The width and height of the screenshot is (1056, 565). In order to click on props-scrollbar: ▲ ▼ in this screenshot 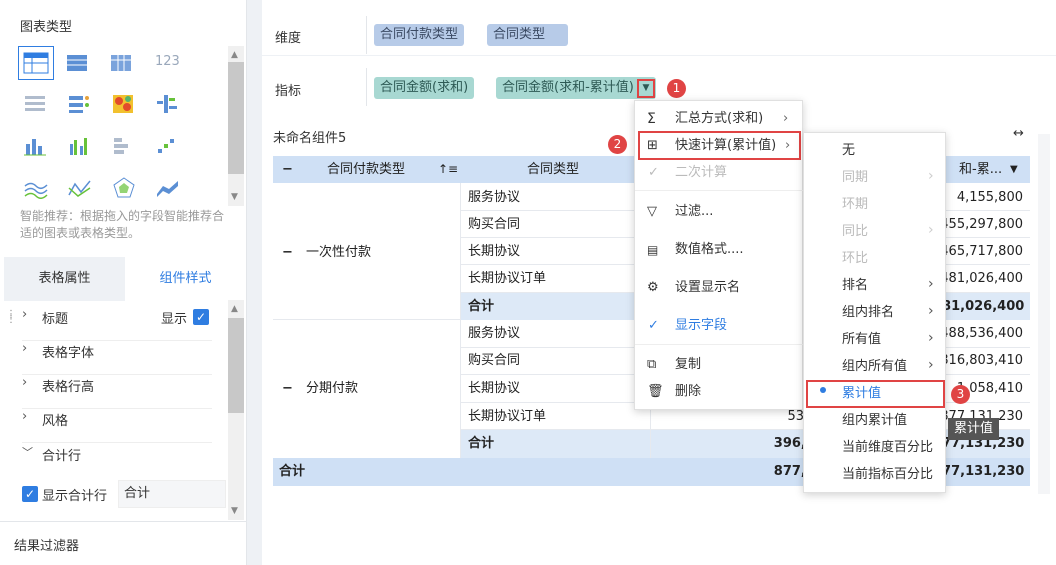, I will do `click(236, 410)`.